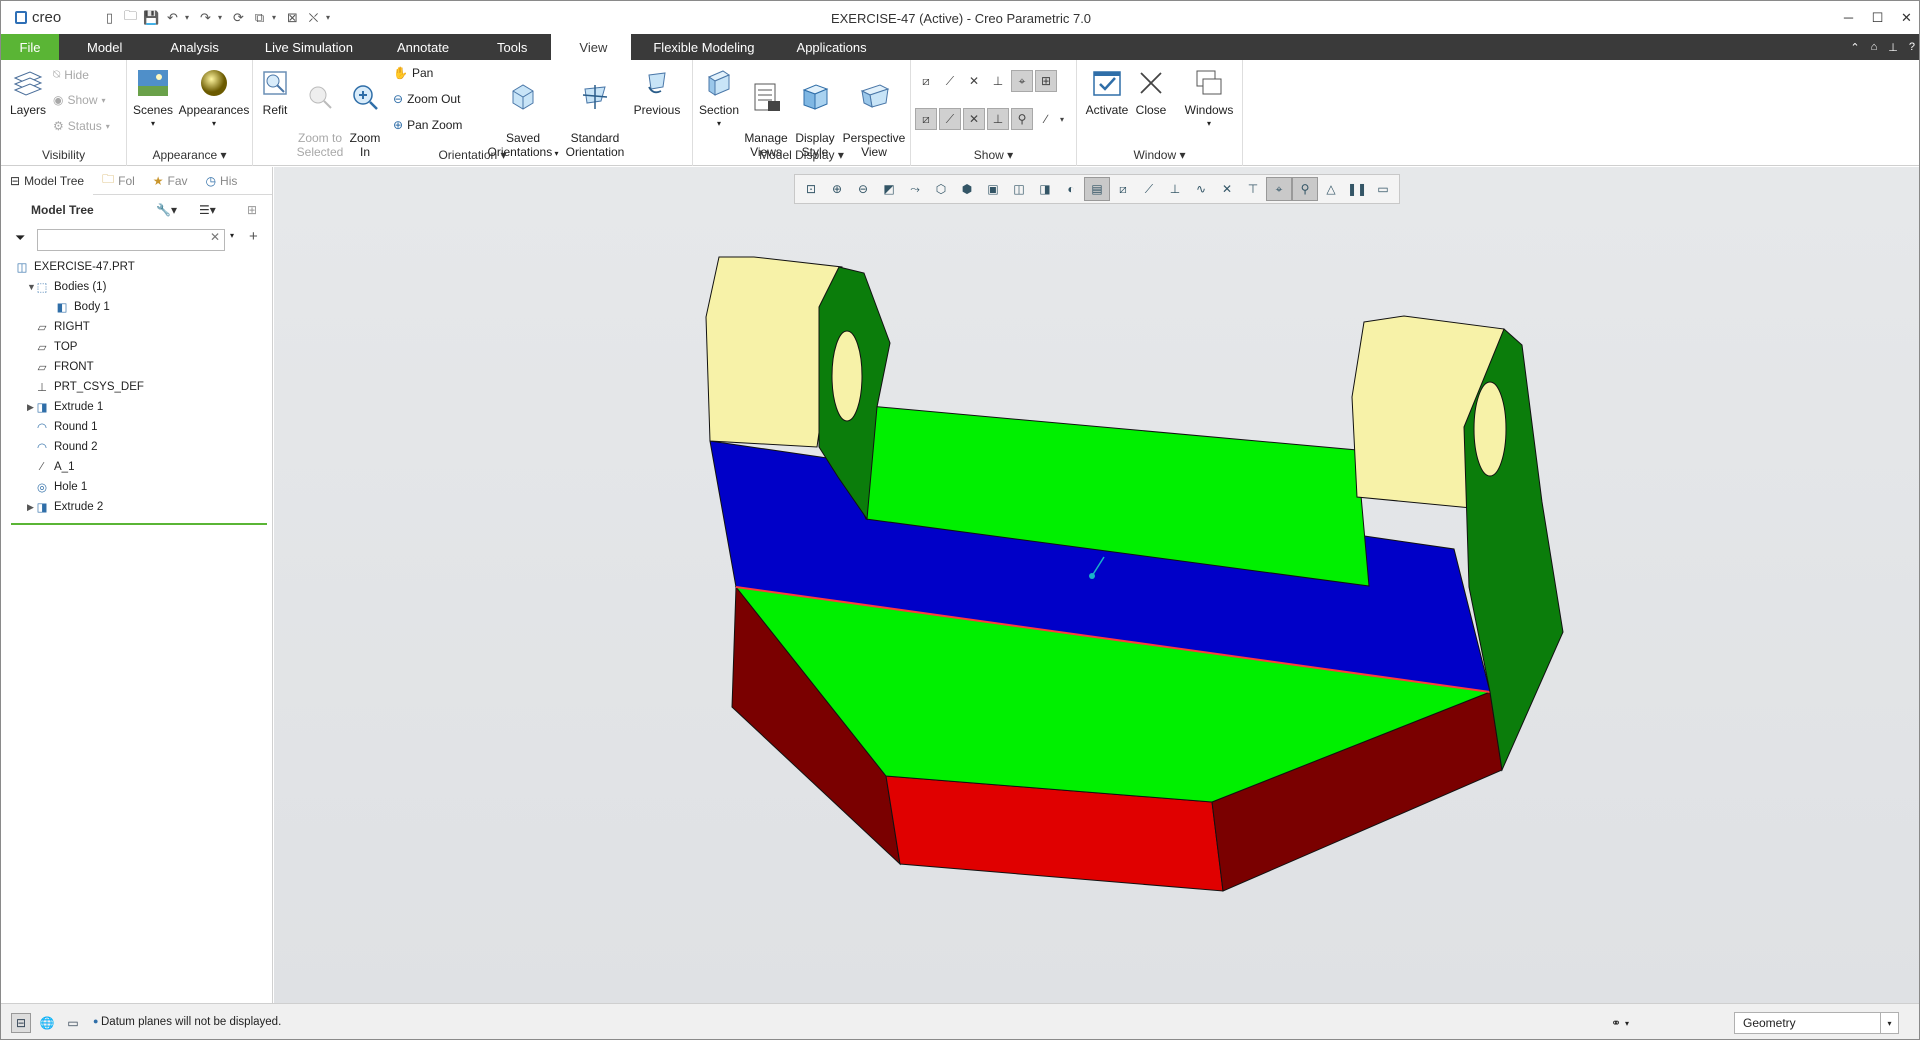 The width and height of the screenshot is (1920, 1040). What do you see at coordinates (118, 181) in the screenshot?
I see `tab-folder-browser: 🗀 Fol` at bounding box center [118, 181].